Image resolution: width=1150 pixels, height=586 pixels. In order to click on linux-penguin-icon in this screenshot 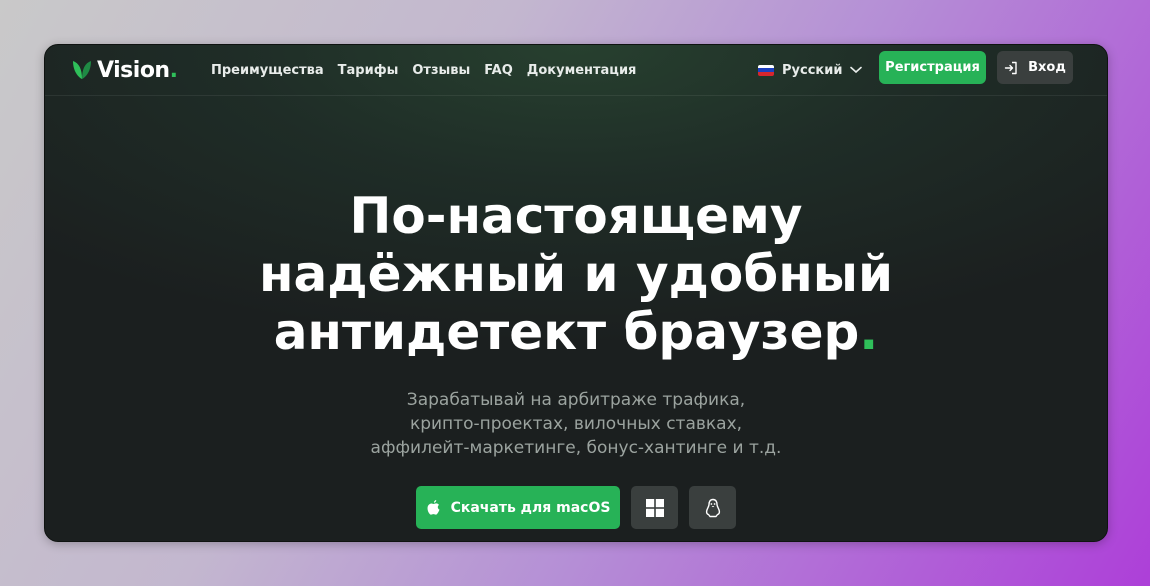, I will do `click(712, 507)`.